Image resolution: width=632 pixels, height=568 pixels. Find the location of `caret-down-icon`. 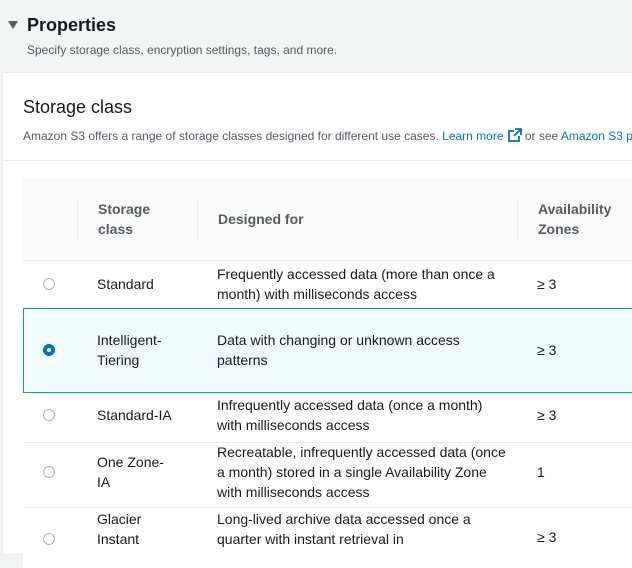

caret-down-icon is located at coordinates (13, 25).